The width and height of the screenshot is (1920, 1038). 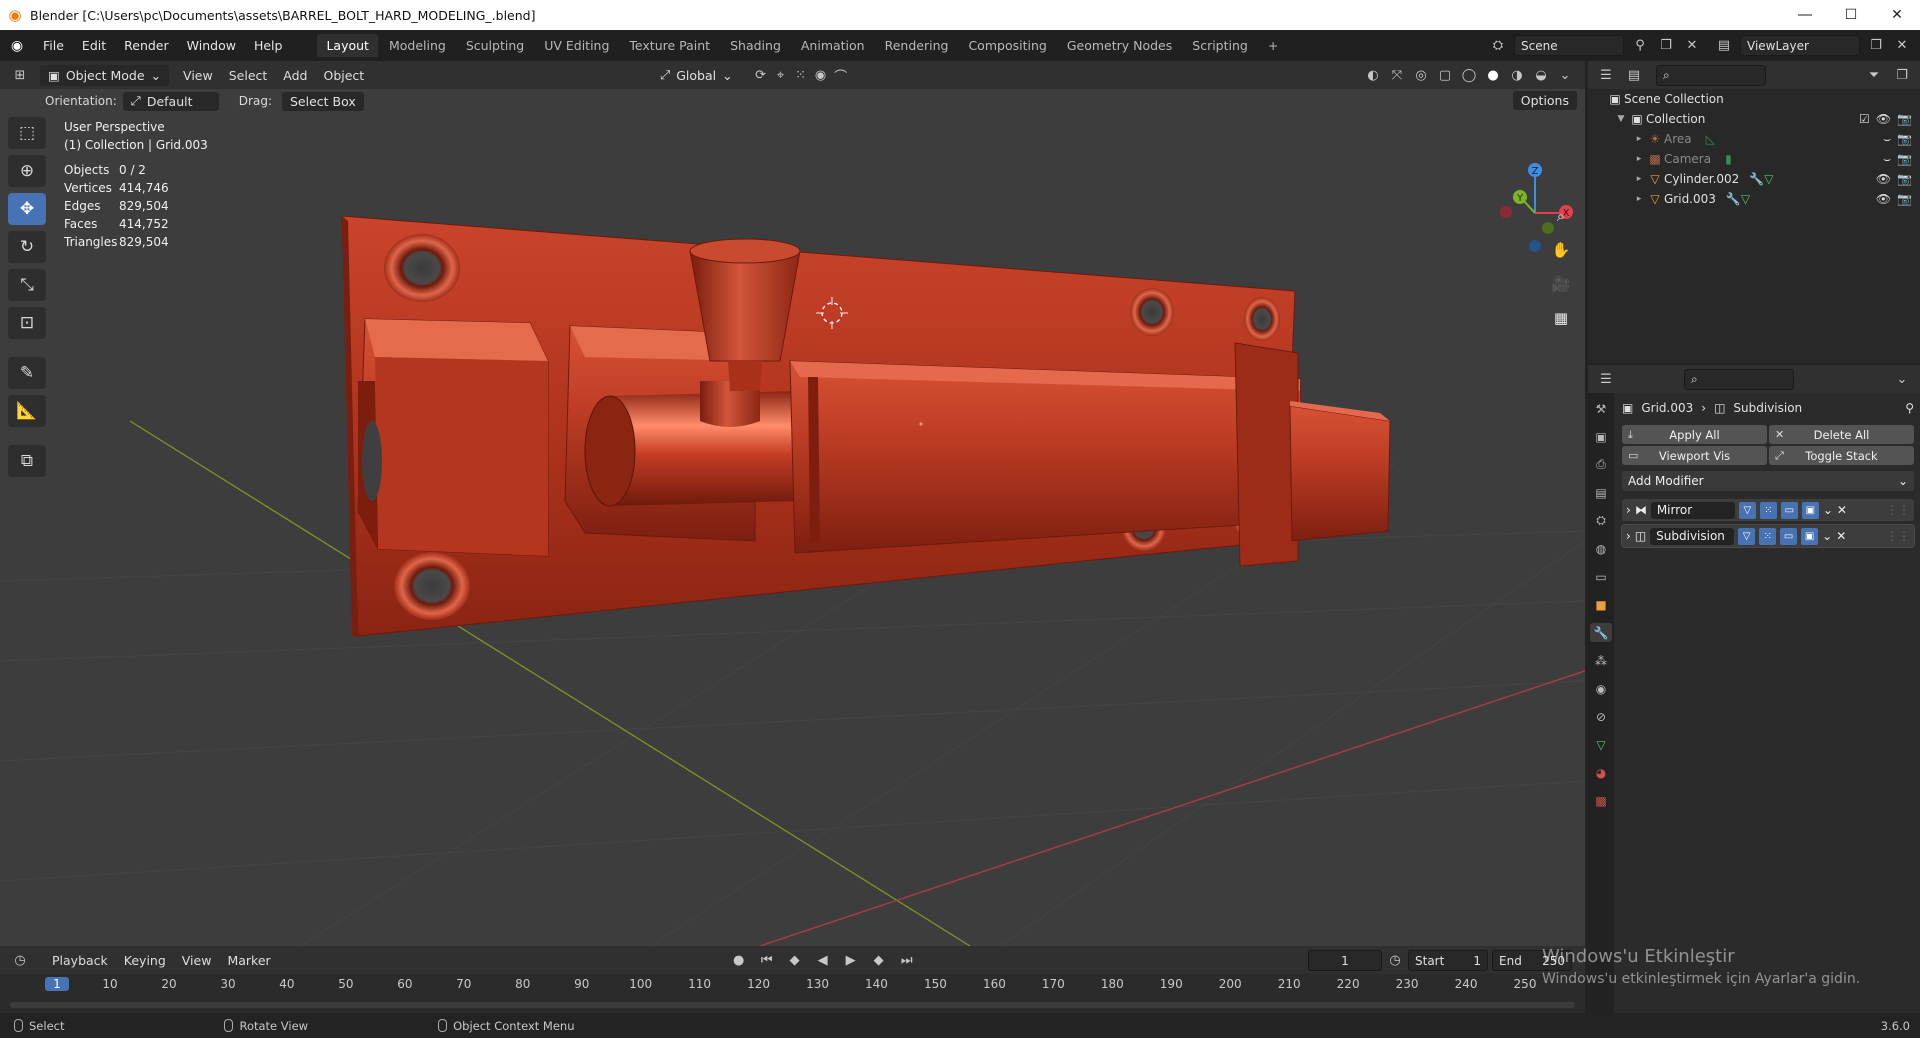 What do you see at coordinates (1561, 284) in the screenshot?
I see `camera-view-icon: 🎥` at bounding box center [1561, 284].